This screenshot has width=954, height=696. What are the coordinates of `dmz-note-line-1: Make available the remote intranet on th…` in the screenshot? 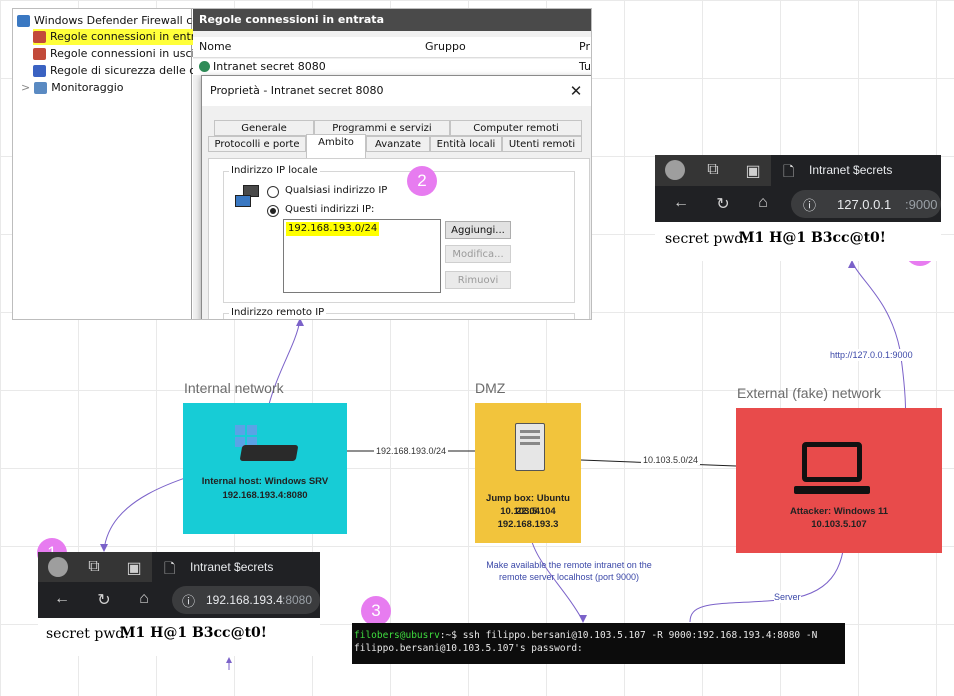 It's located at (569, 565).